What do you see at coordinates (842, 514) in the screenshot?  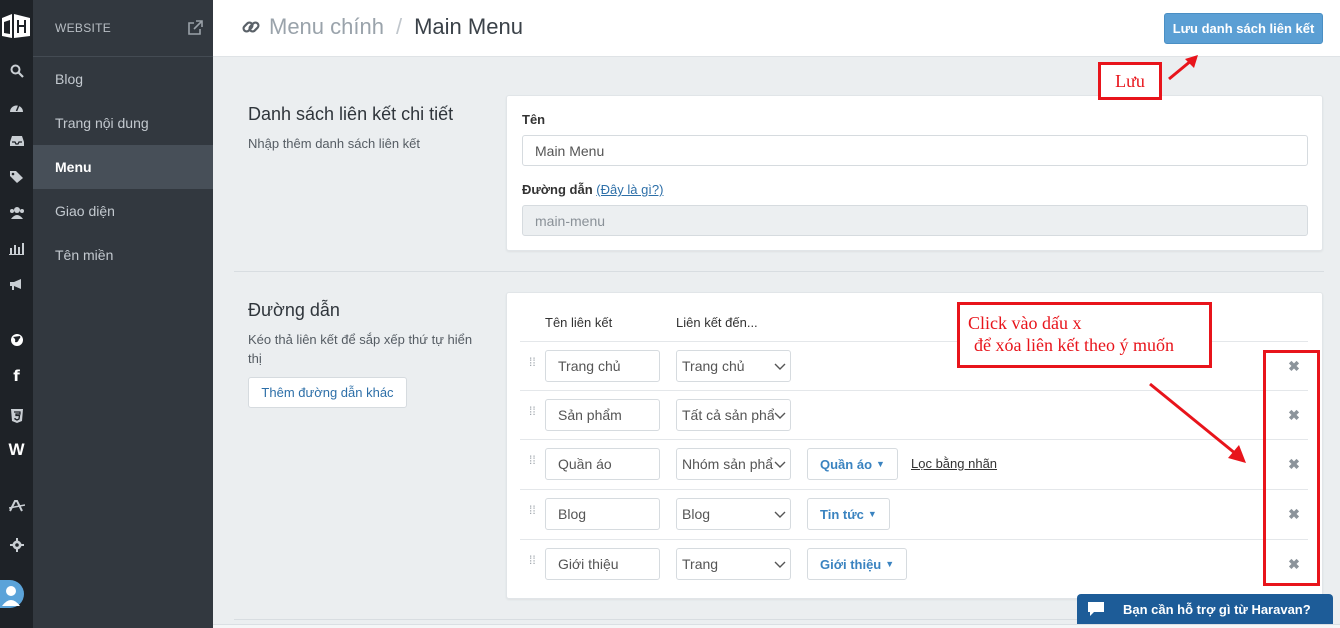 I see `blog-dropdown-label: Tin tức` at bounding box center [842, 514].